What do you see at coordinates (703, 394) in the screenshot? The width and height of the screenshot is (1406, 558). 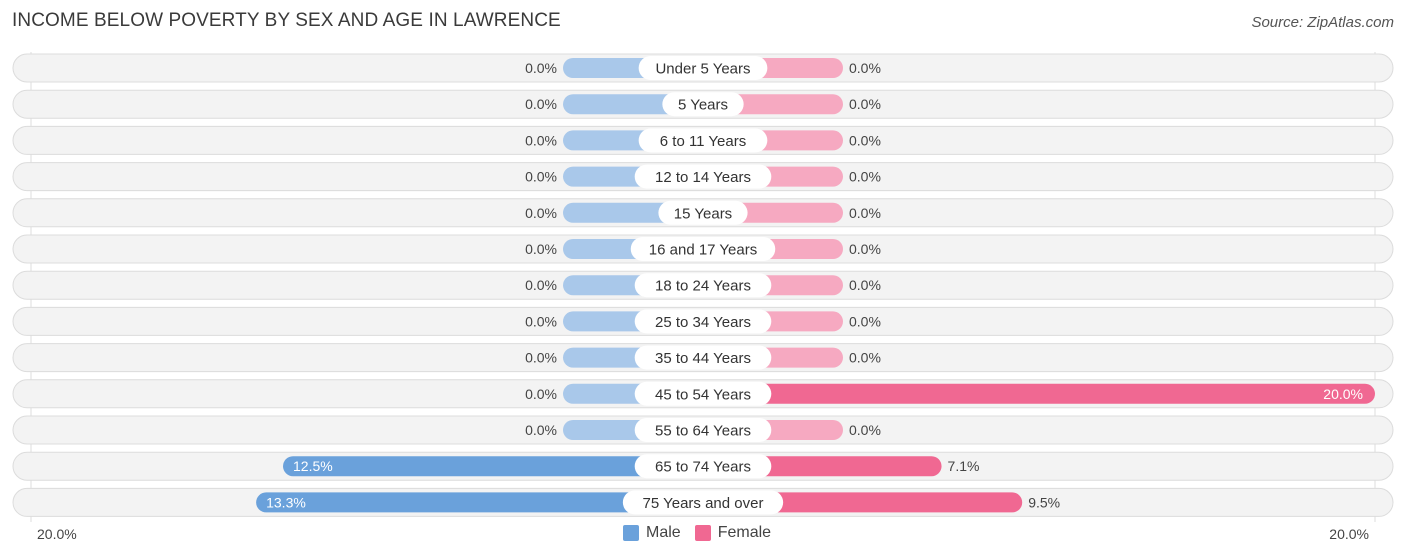 I see `category-label: 45 to 54 Years` at bounding box center [703, 394].